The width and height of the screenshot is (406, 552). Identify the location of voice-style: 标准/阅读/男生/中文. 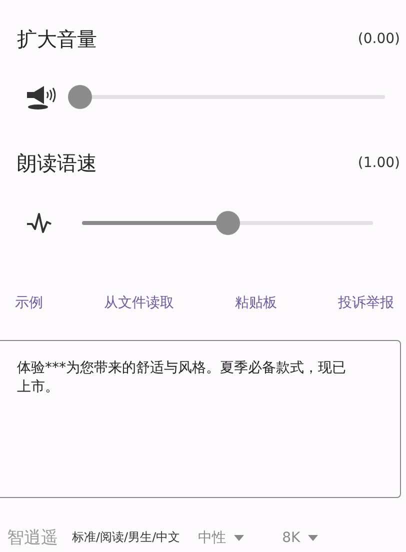
(126, 537).